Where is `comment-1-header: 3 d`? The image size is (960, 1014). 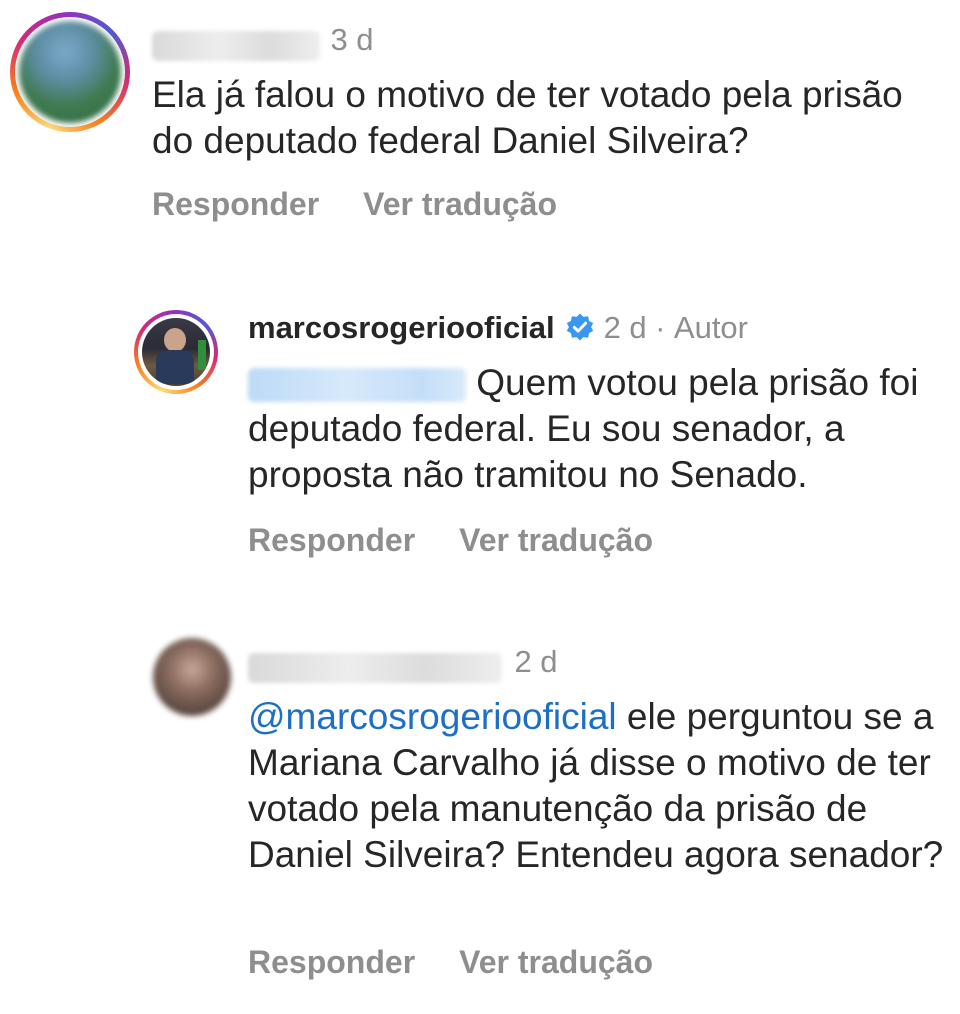
comment-1-header: 3 d is located at coordinates (263, 41).